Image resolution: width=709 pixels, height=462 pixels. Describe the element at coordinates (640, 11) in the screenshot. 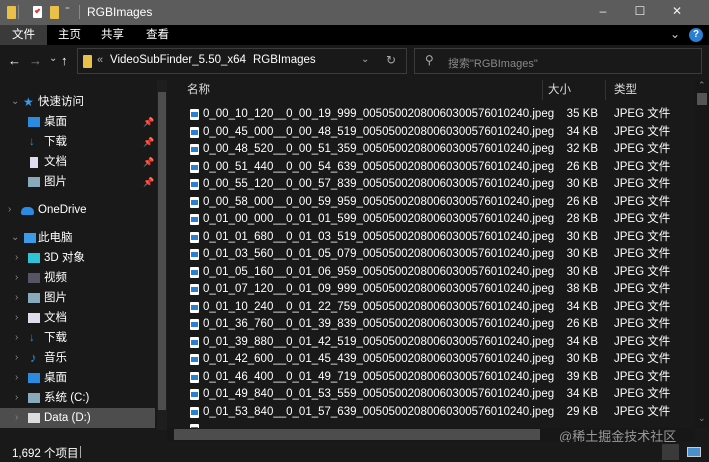

I see `maximize-button: ☐` at that location.